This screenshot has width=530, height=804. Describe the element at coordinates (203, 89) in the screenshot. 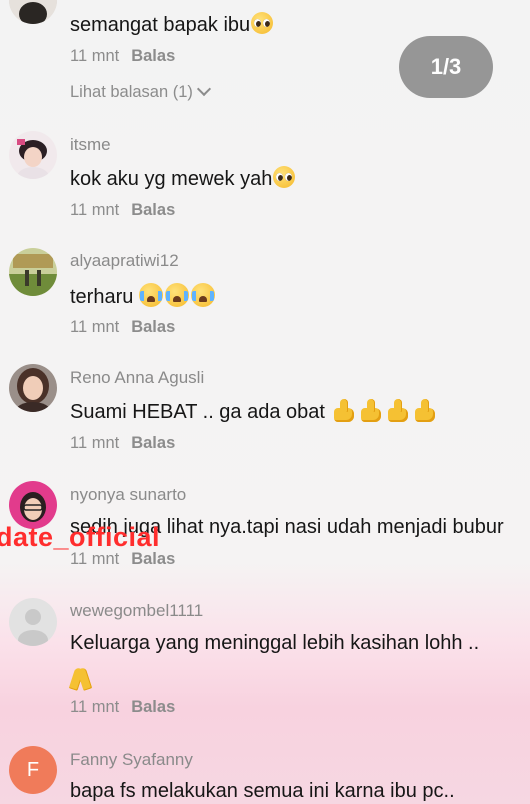

I see `chevron-down-icon` at that location.